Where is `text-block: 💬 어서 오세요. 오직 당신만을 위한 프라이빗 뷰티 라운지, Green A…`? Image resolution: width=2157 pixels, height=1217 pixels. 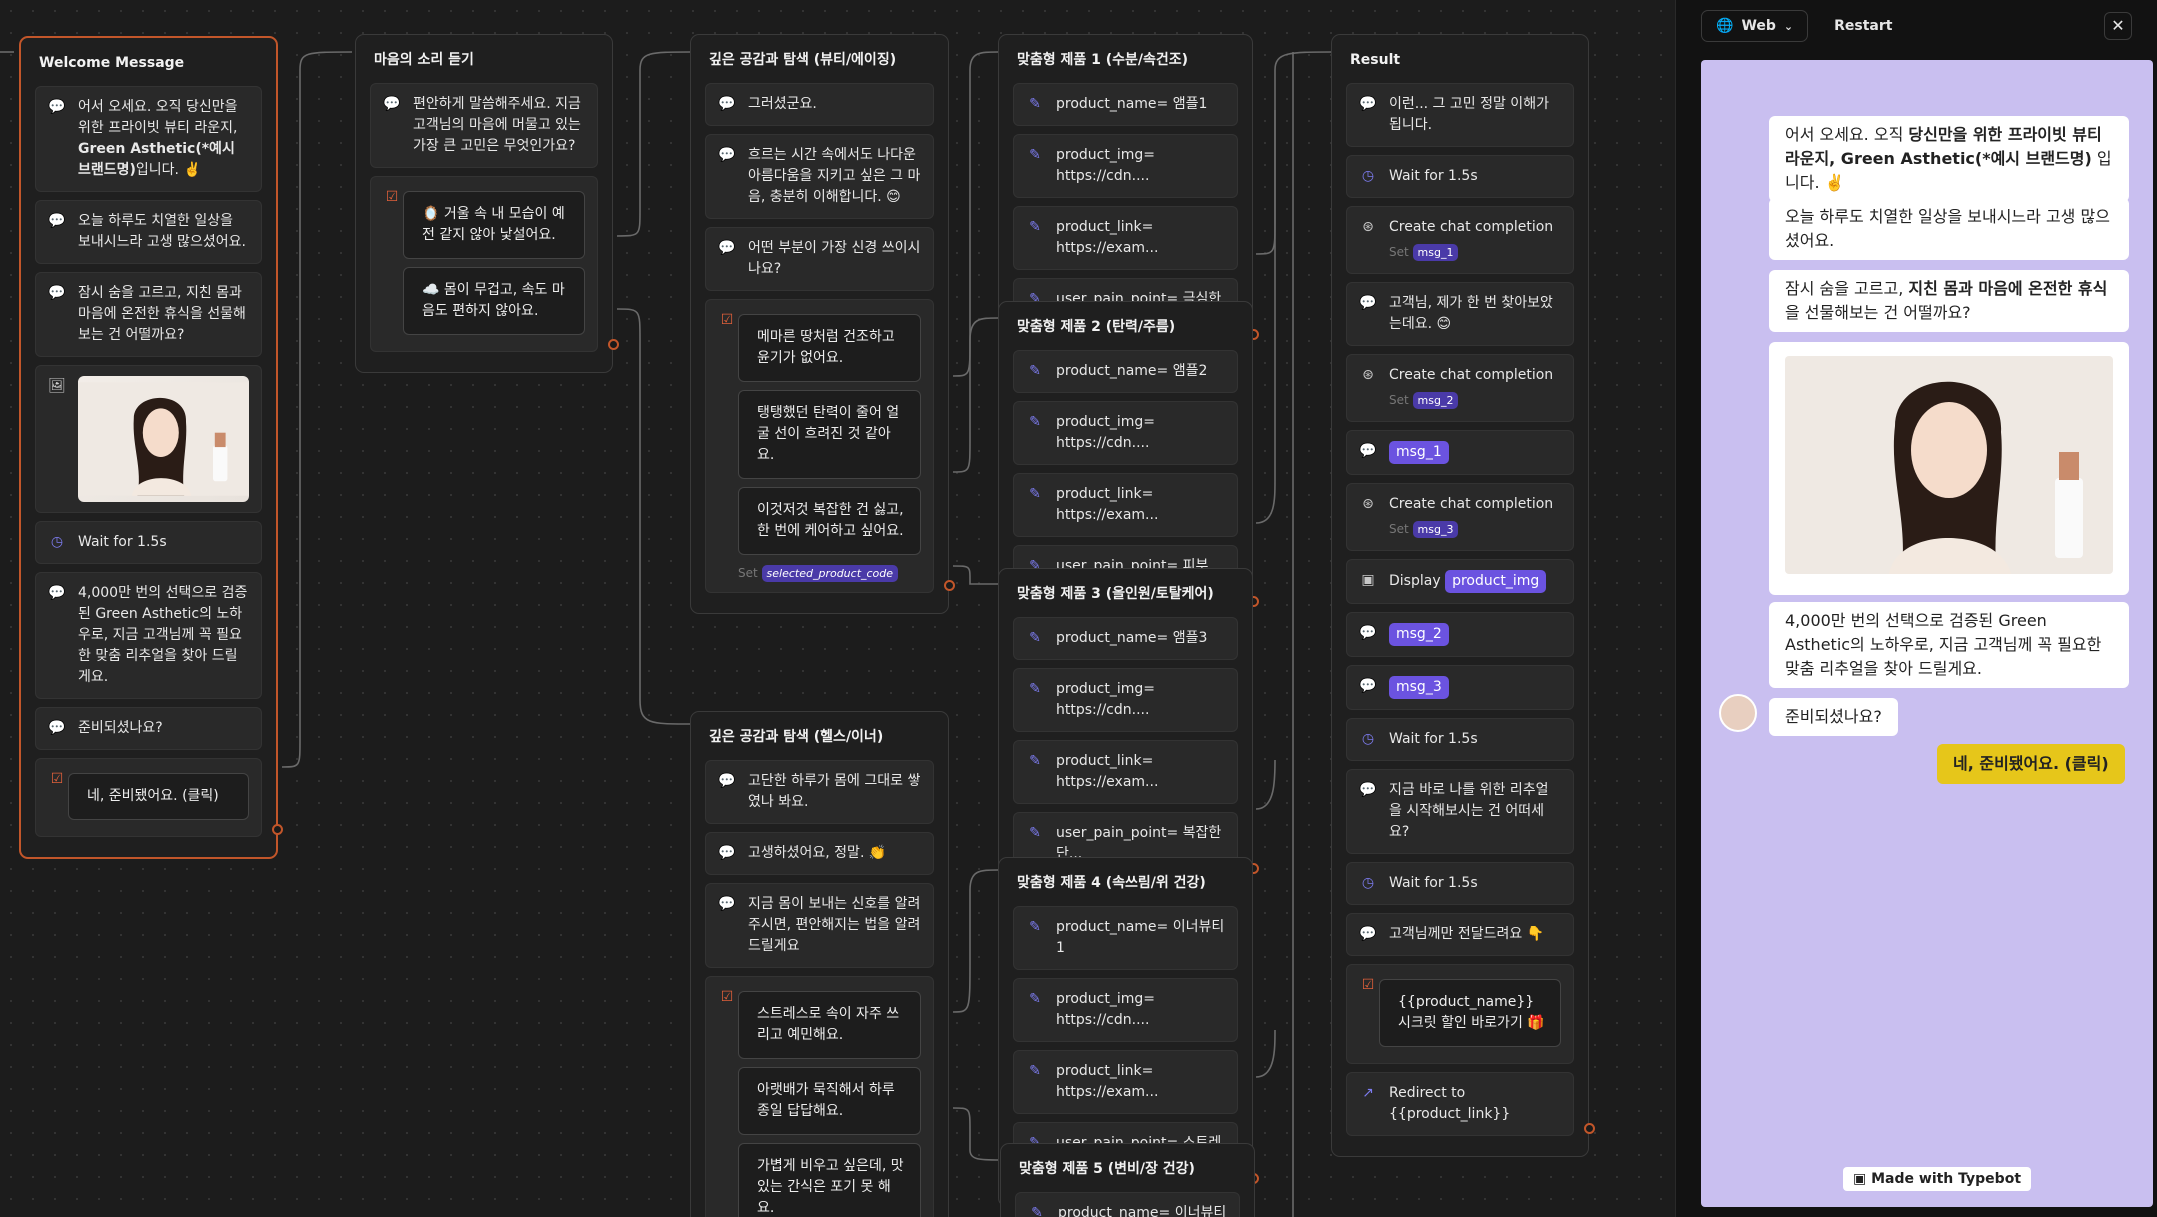 text-block: 💬 어서 오세요. 오직 당신만을 위한 프라이빗 뷰티 라운지, Green A… is located at coordinates (148, 139).